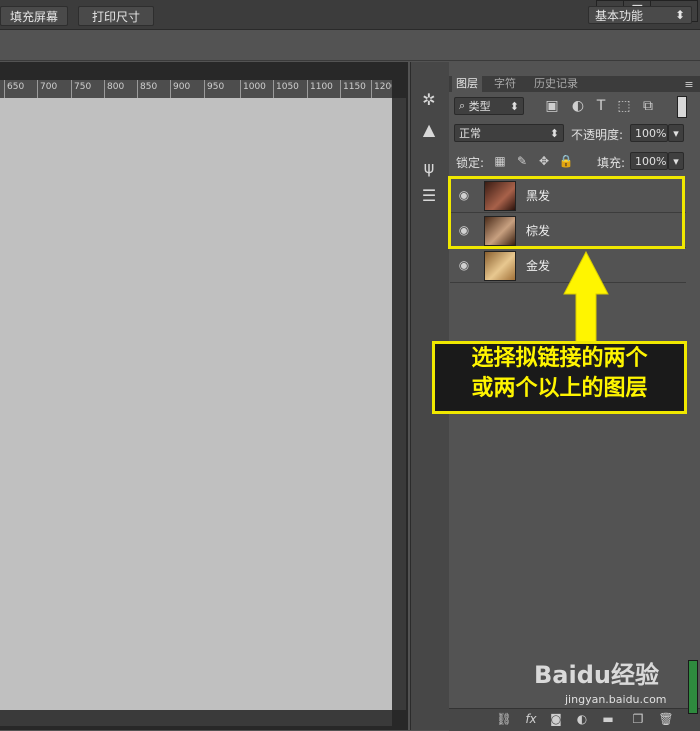 Image resolution: width=700 pixels, height=731 pixels. I want to click on ruler-tick: 1050, so click(286, 89).